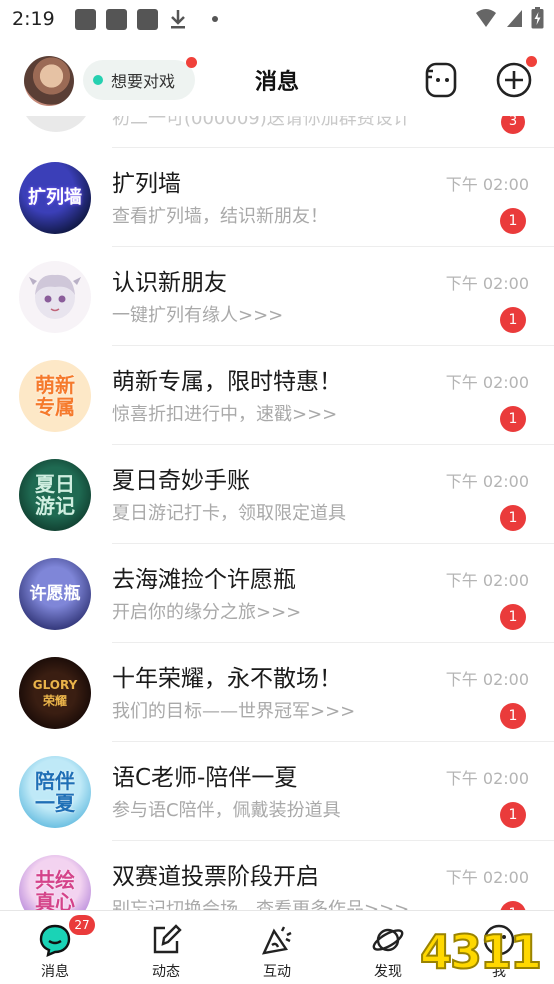  I want to click on avatar-text: 许愿瓶, so click(55, 594).